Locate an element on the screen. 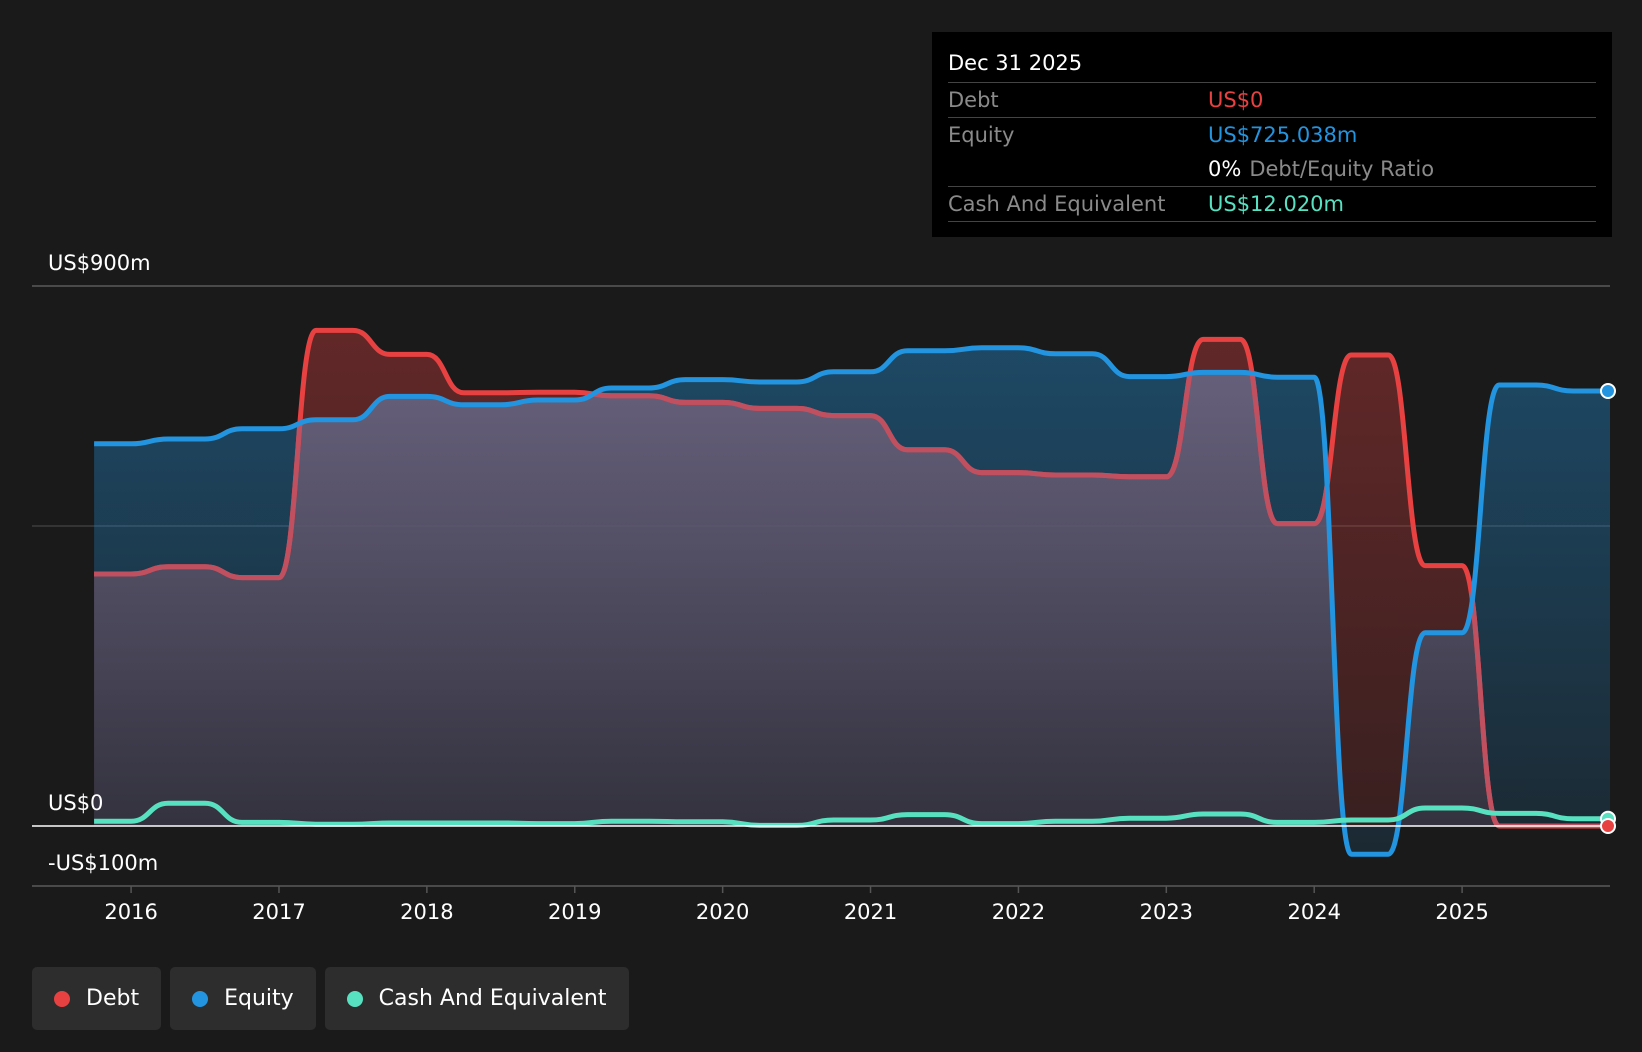  tooltip-debt-label: Debt is located at coordinates (973, 100).